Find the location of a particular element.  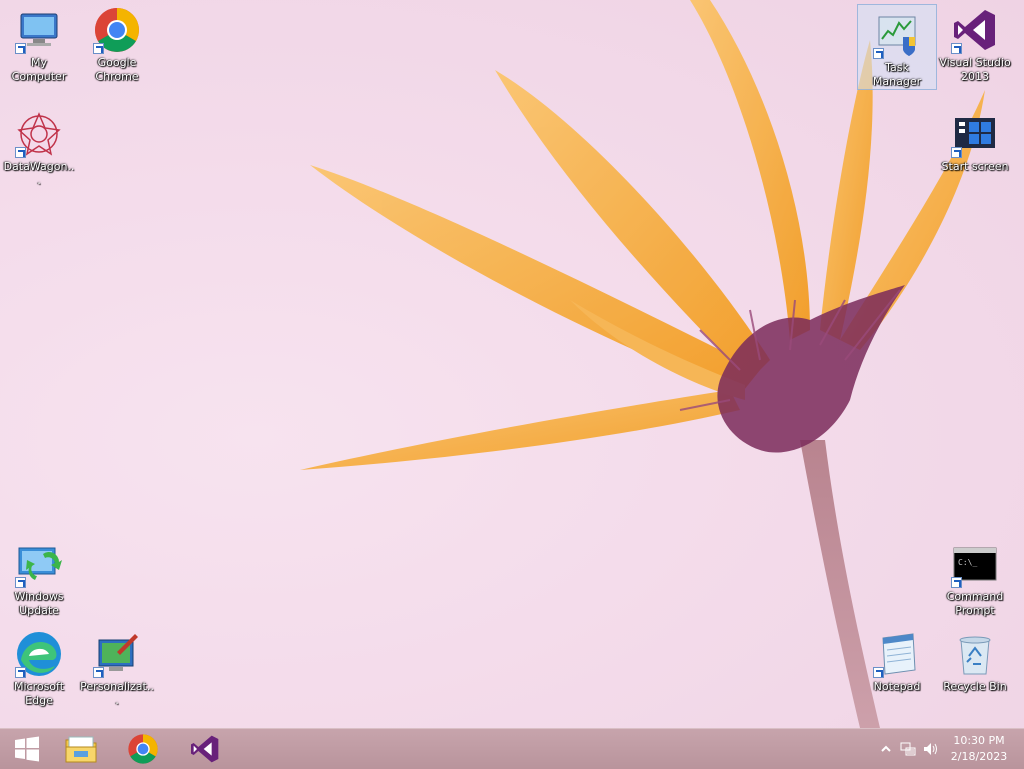

desktop-icon-label: Notepad is located at coordinates (897, 686).